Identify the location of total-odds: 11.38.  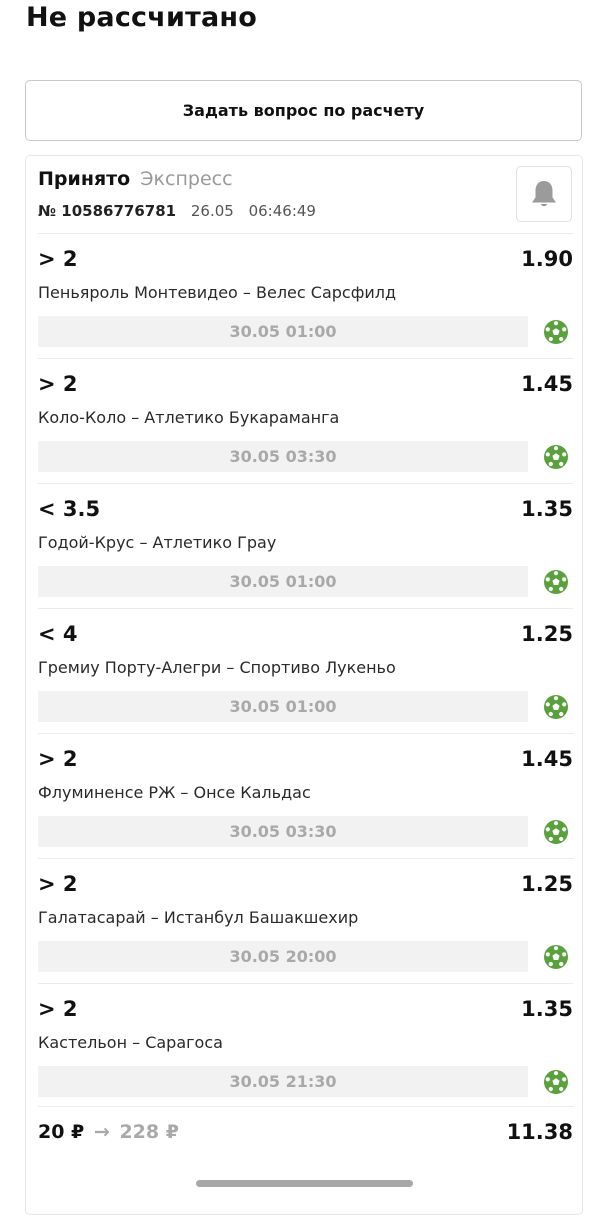
(539, 1132).